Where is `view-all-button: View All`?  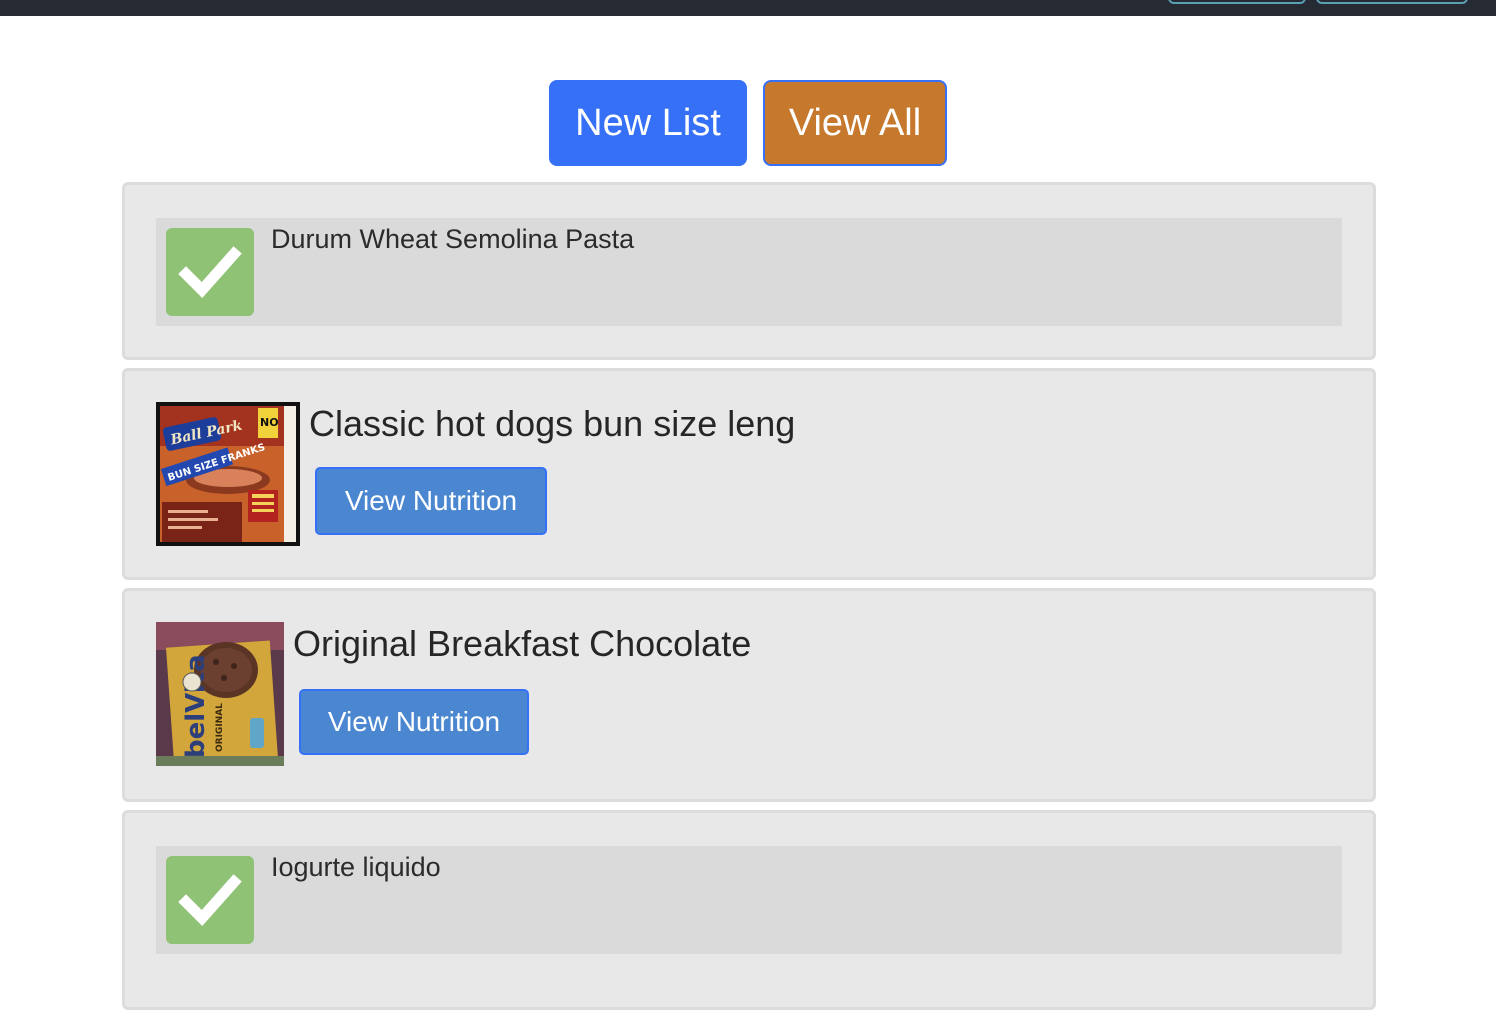 view-all-button: View All is located at coordinates (855, 123).